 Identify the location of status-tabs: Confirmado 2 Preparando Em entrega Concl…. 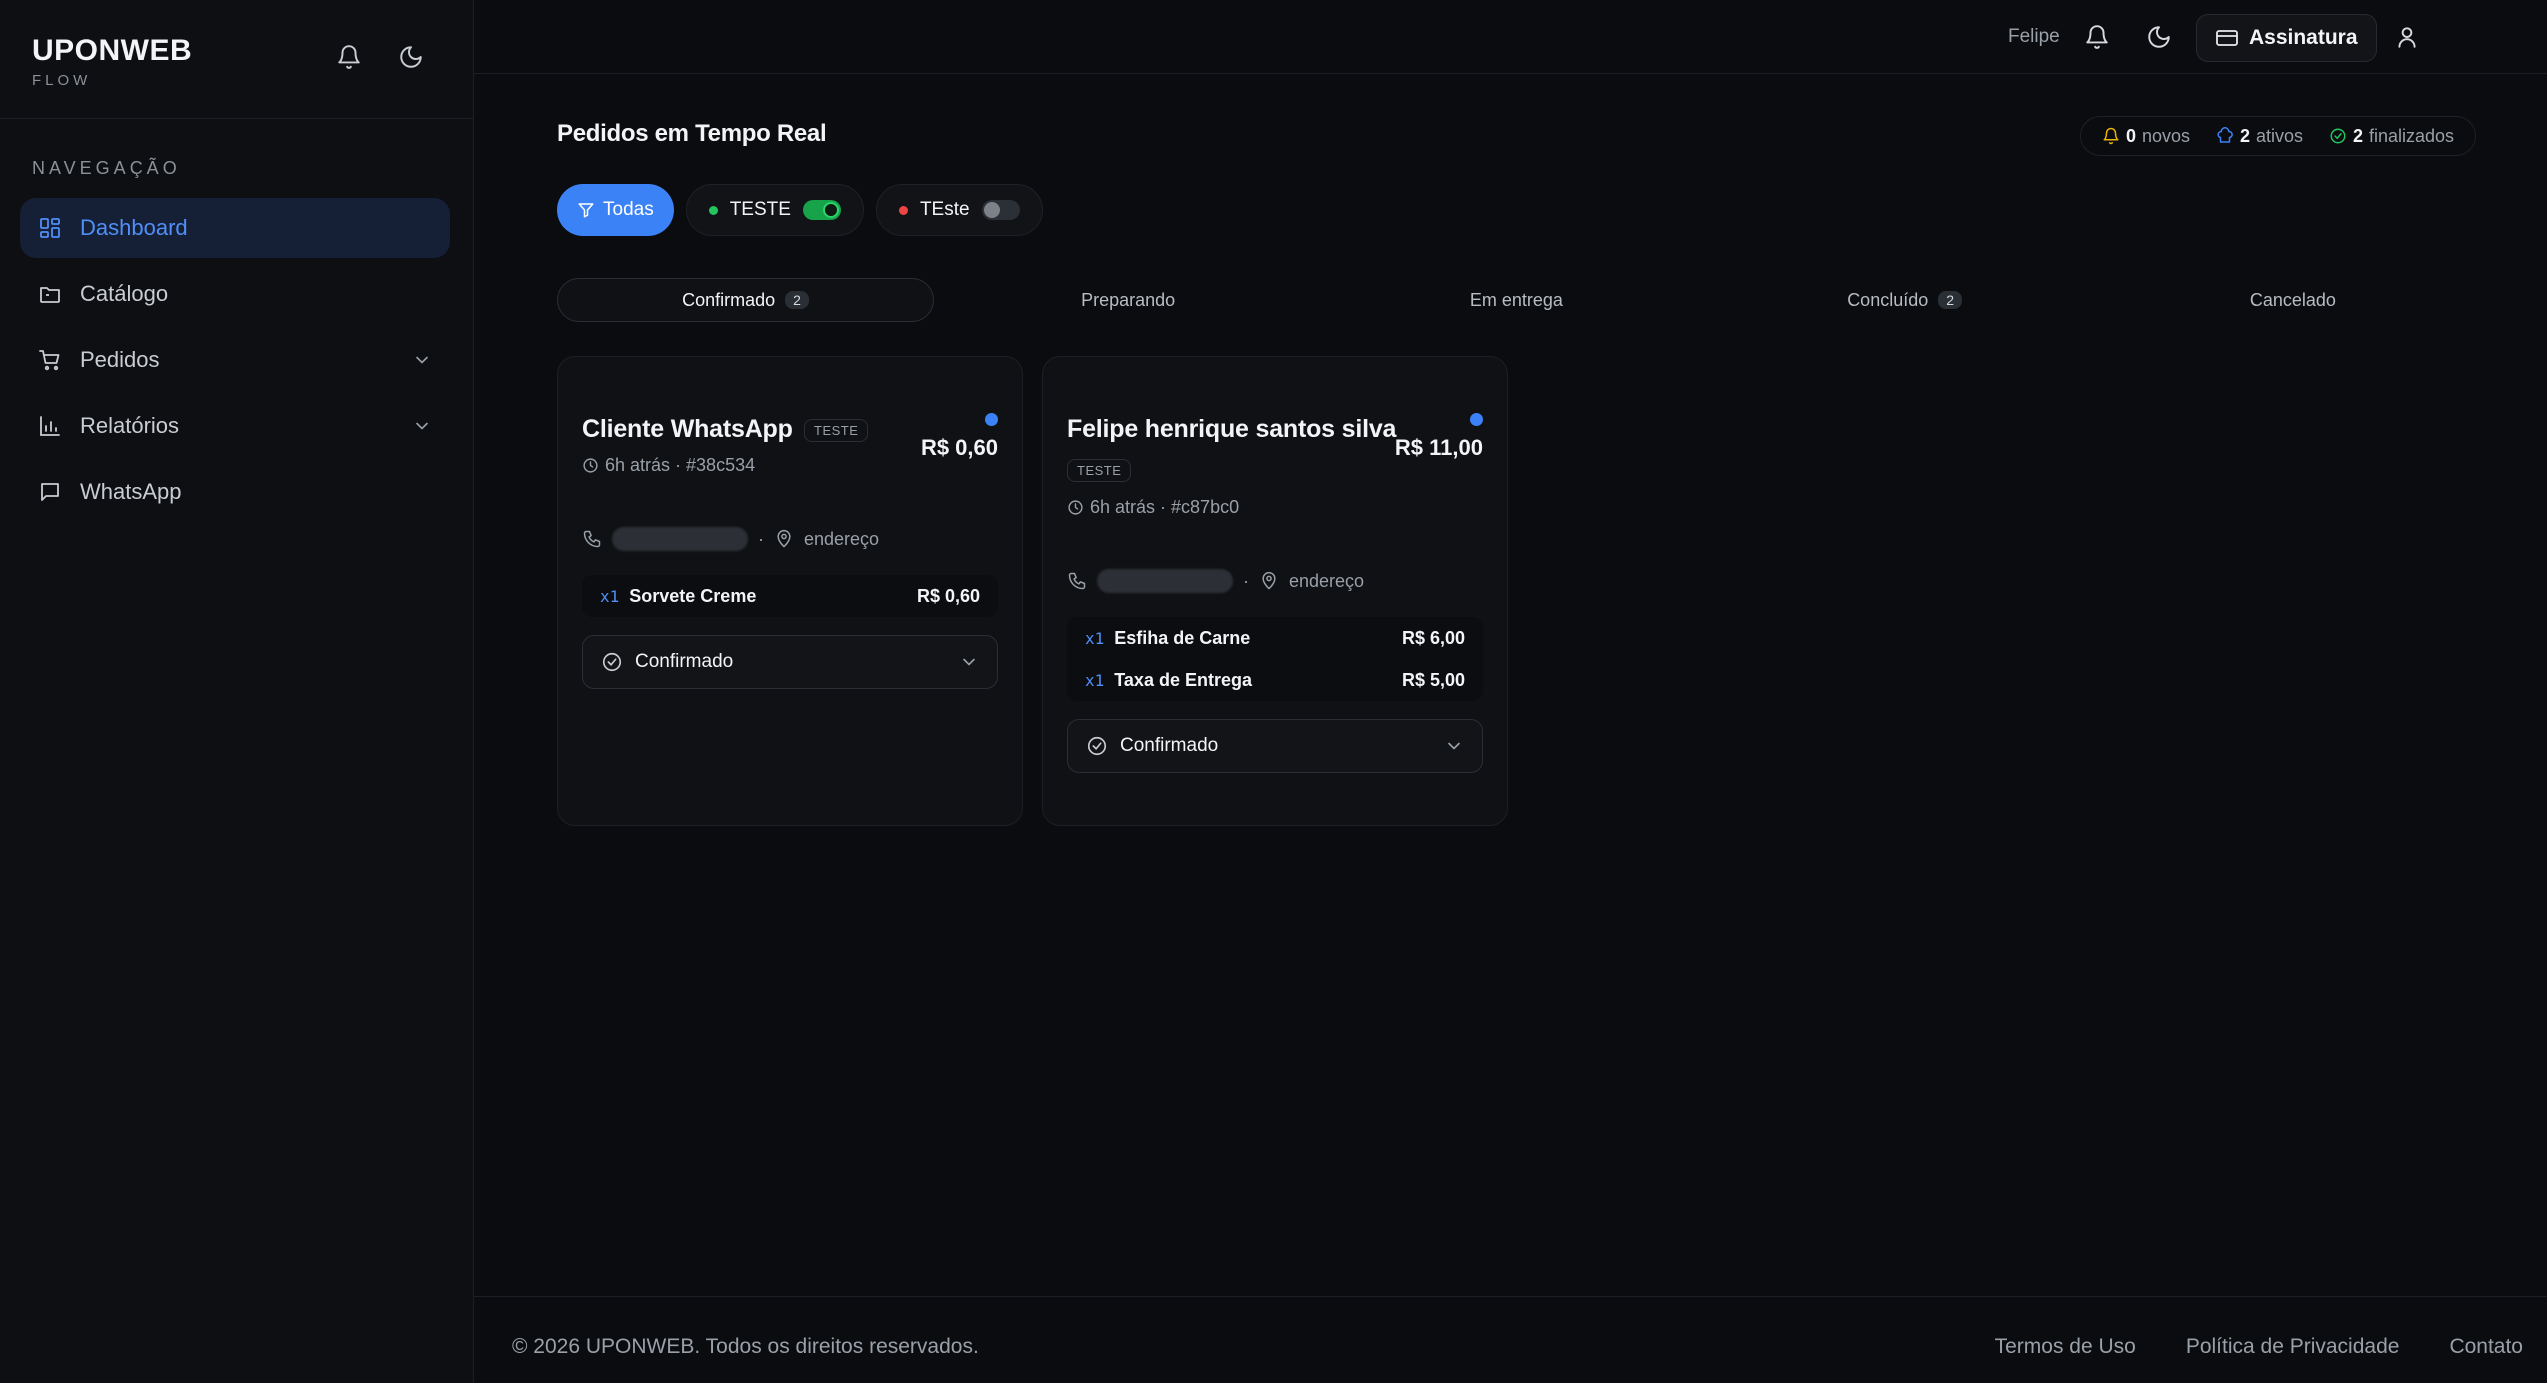
(1522, 300).